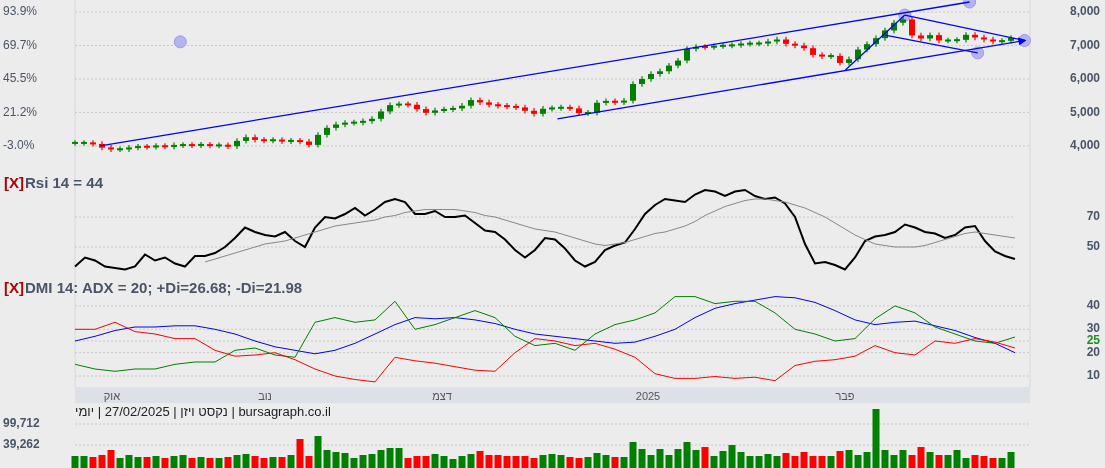  I want to click on axis-label: 93.9%, so click(20, 11).